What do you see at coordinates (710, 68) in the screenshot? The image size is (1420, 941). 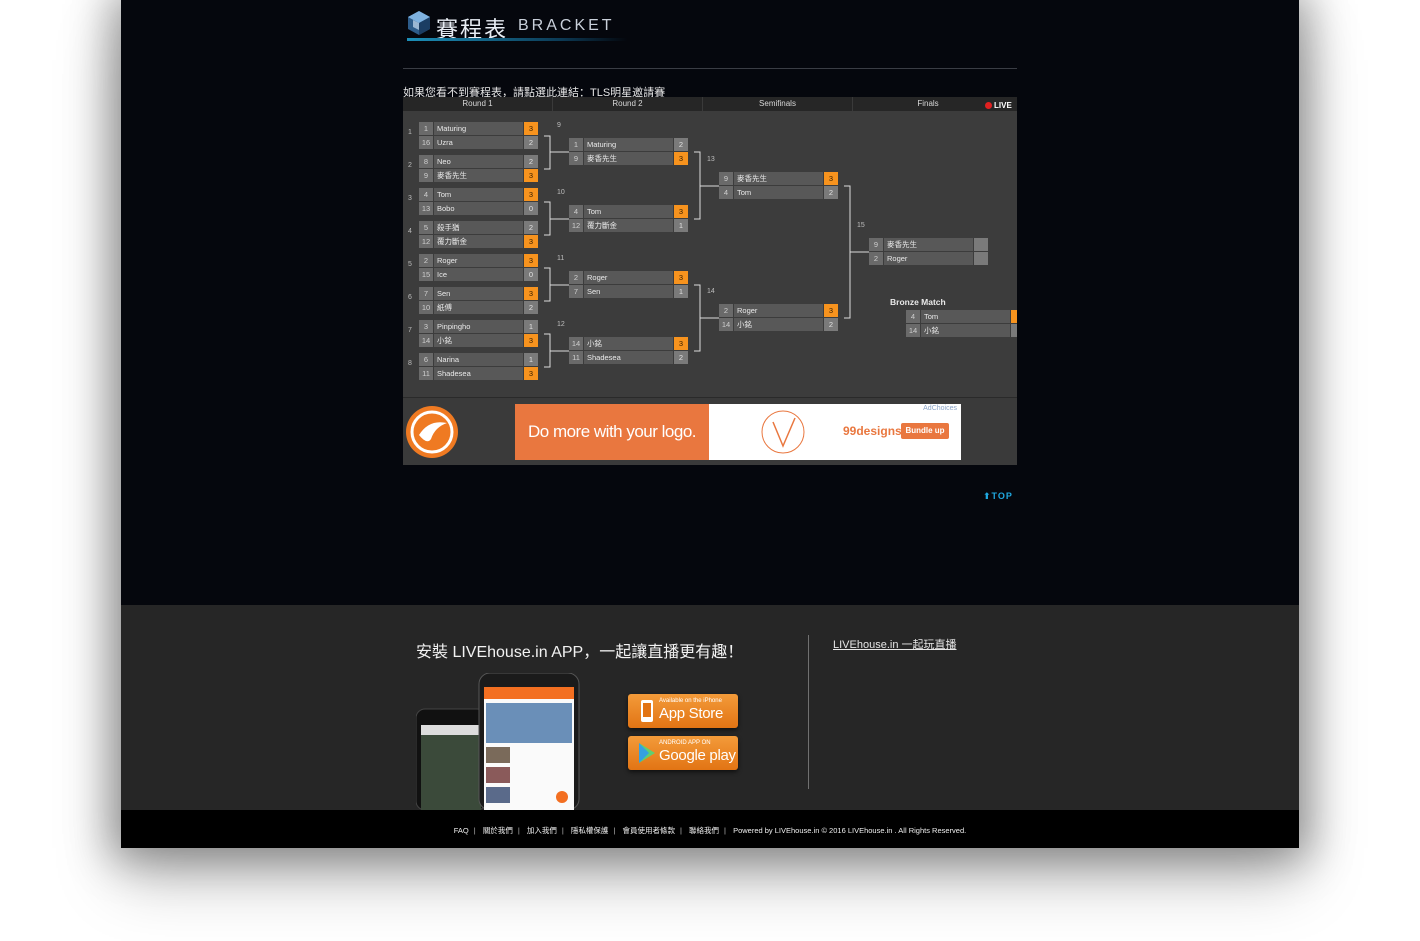 I see `header-divider` at bounding box center [710, 68].